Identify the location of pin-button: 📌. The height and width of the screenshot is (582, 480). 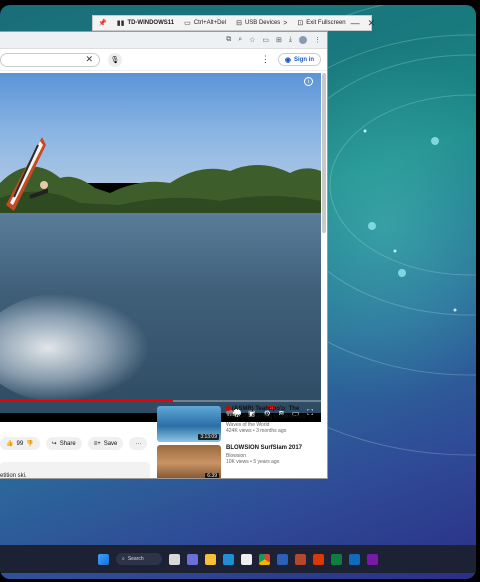
(102, 23).